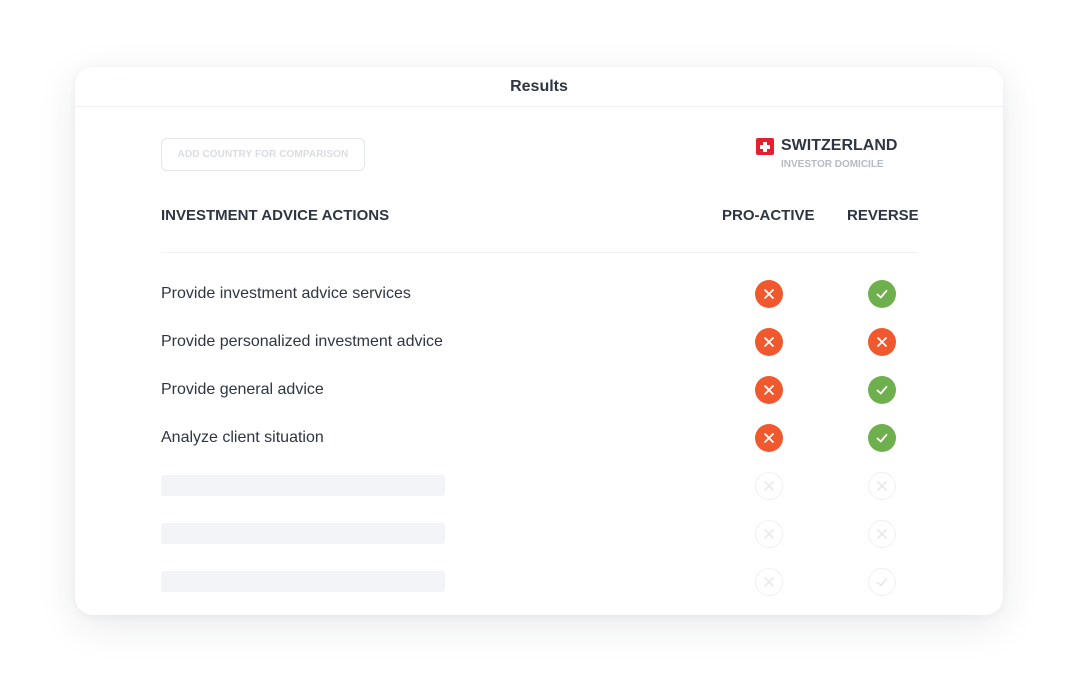  Describe the element at coordinates (242, 437) in the screenshot. I see `row-label: Analyze client situation` at that location.